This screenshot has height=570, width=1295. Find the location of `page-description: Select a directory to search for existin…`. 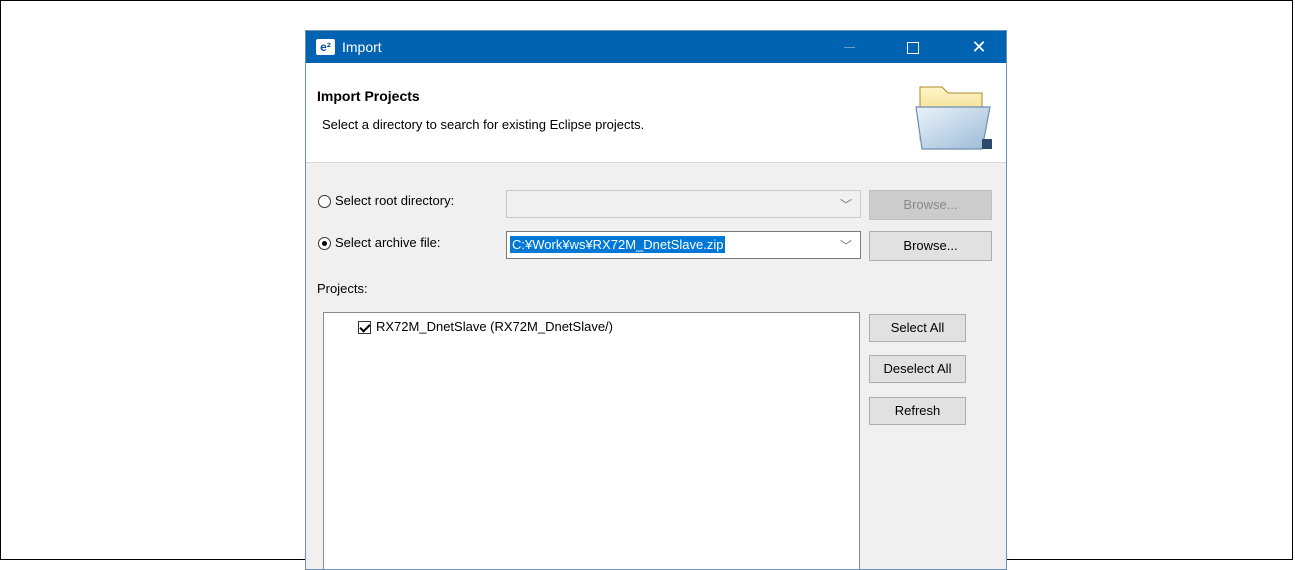

page-description: Select a directory to search for existin… is located at coordinates (483, 124).